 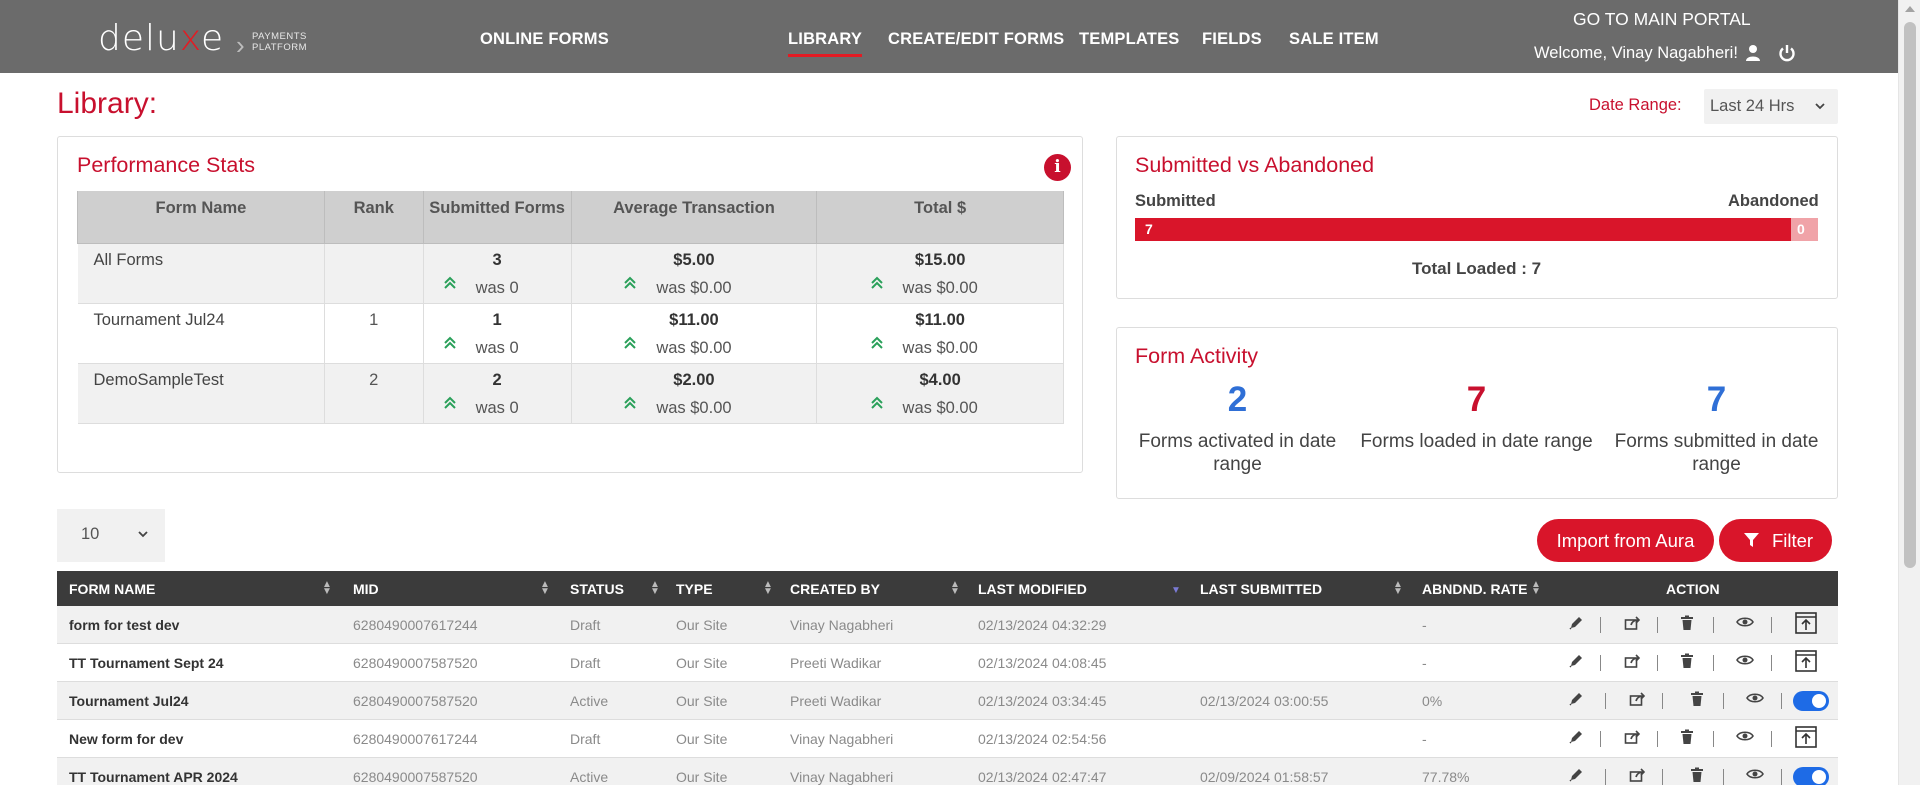 What do you see at coordinates (124, 625) in the screenshot?
I see `cell-form-name: form for test dev` at bounding box center [124, 625].